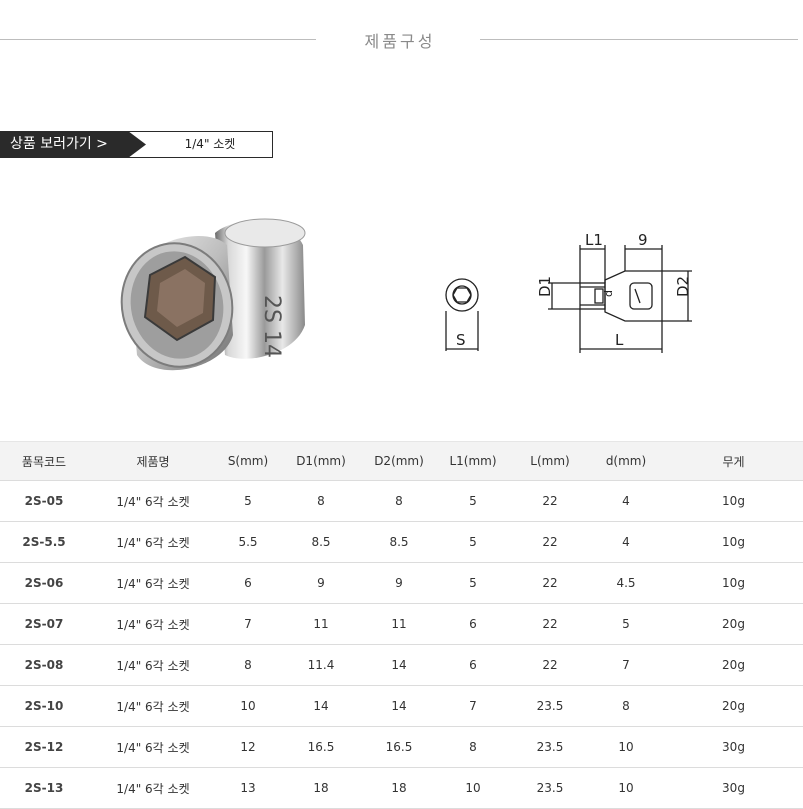  I want to click on column-header: S(mm), so click(248, 461).